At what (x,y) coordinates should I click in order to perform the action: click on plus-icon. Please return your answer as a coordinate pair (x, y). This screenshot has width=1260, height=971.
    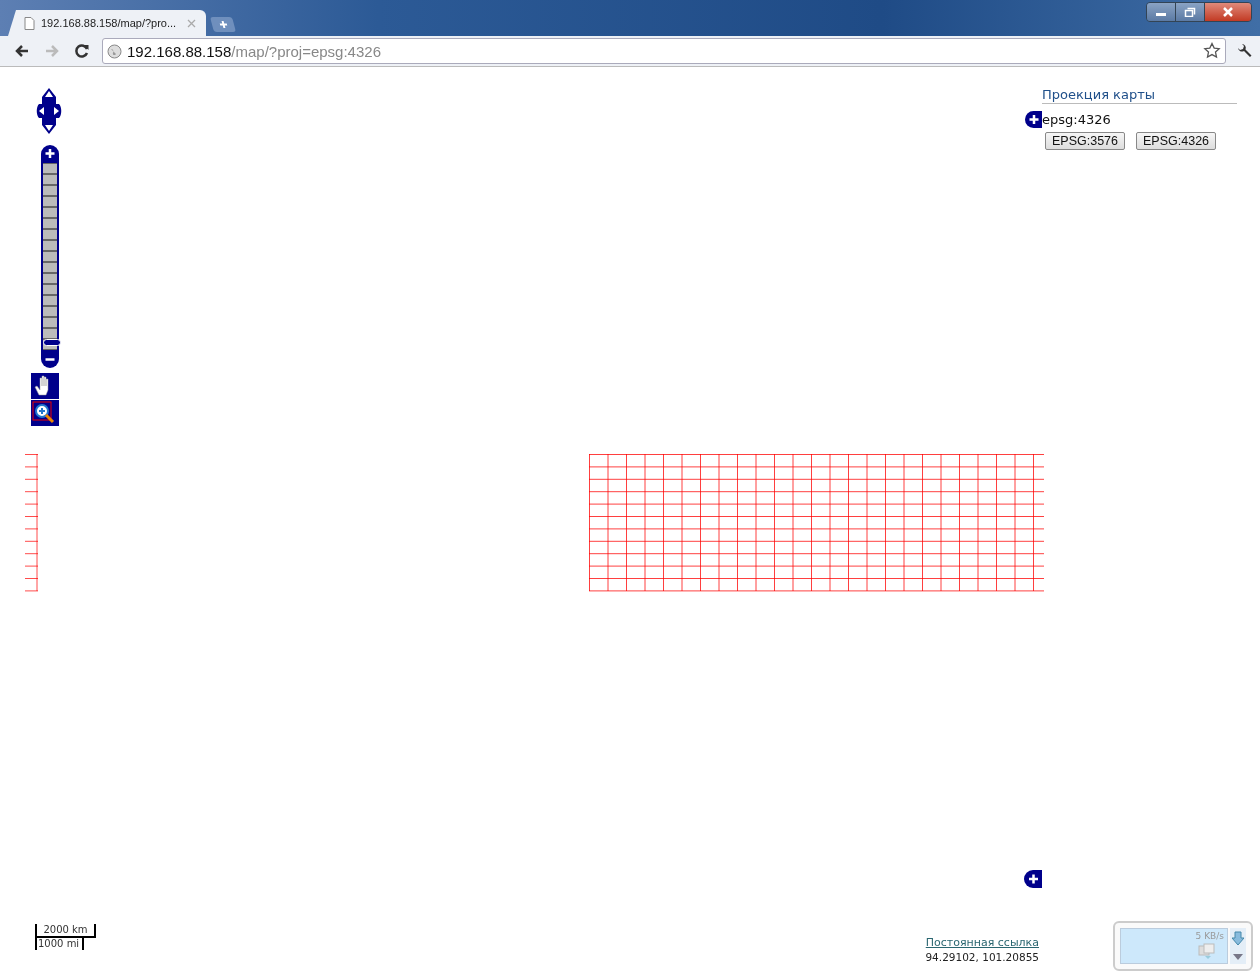
    Looking at the image, I should click on (223, 24).